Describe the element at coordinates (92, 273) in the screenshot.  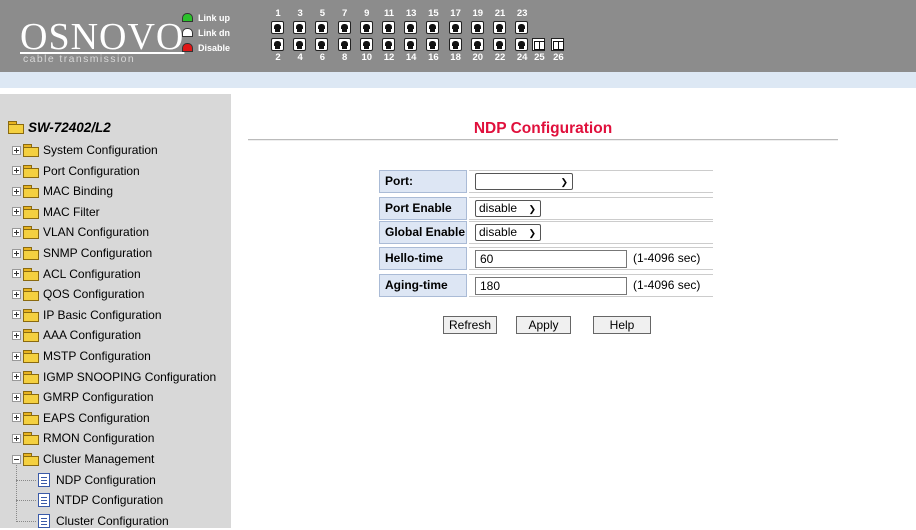
I see `sidebar-item-label: ACL Configuration` at that location.